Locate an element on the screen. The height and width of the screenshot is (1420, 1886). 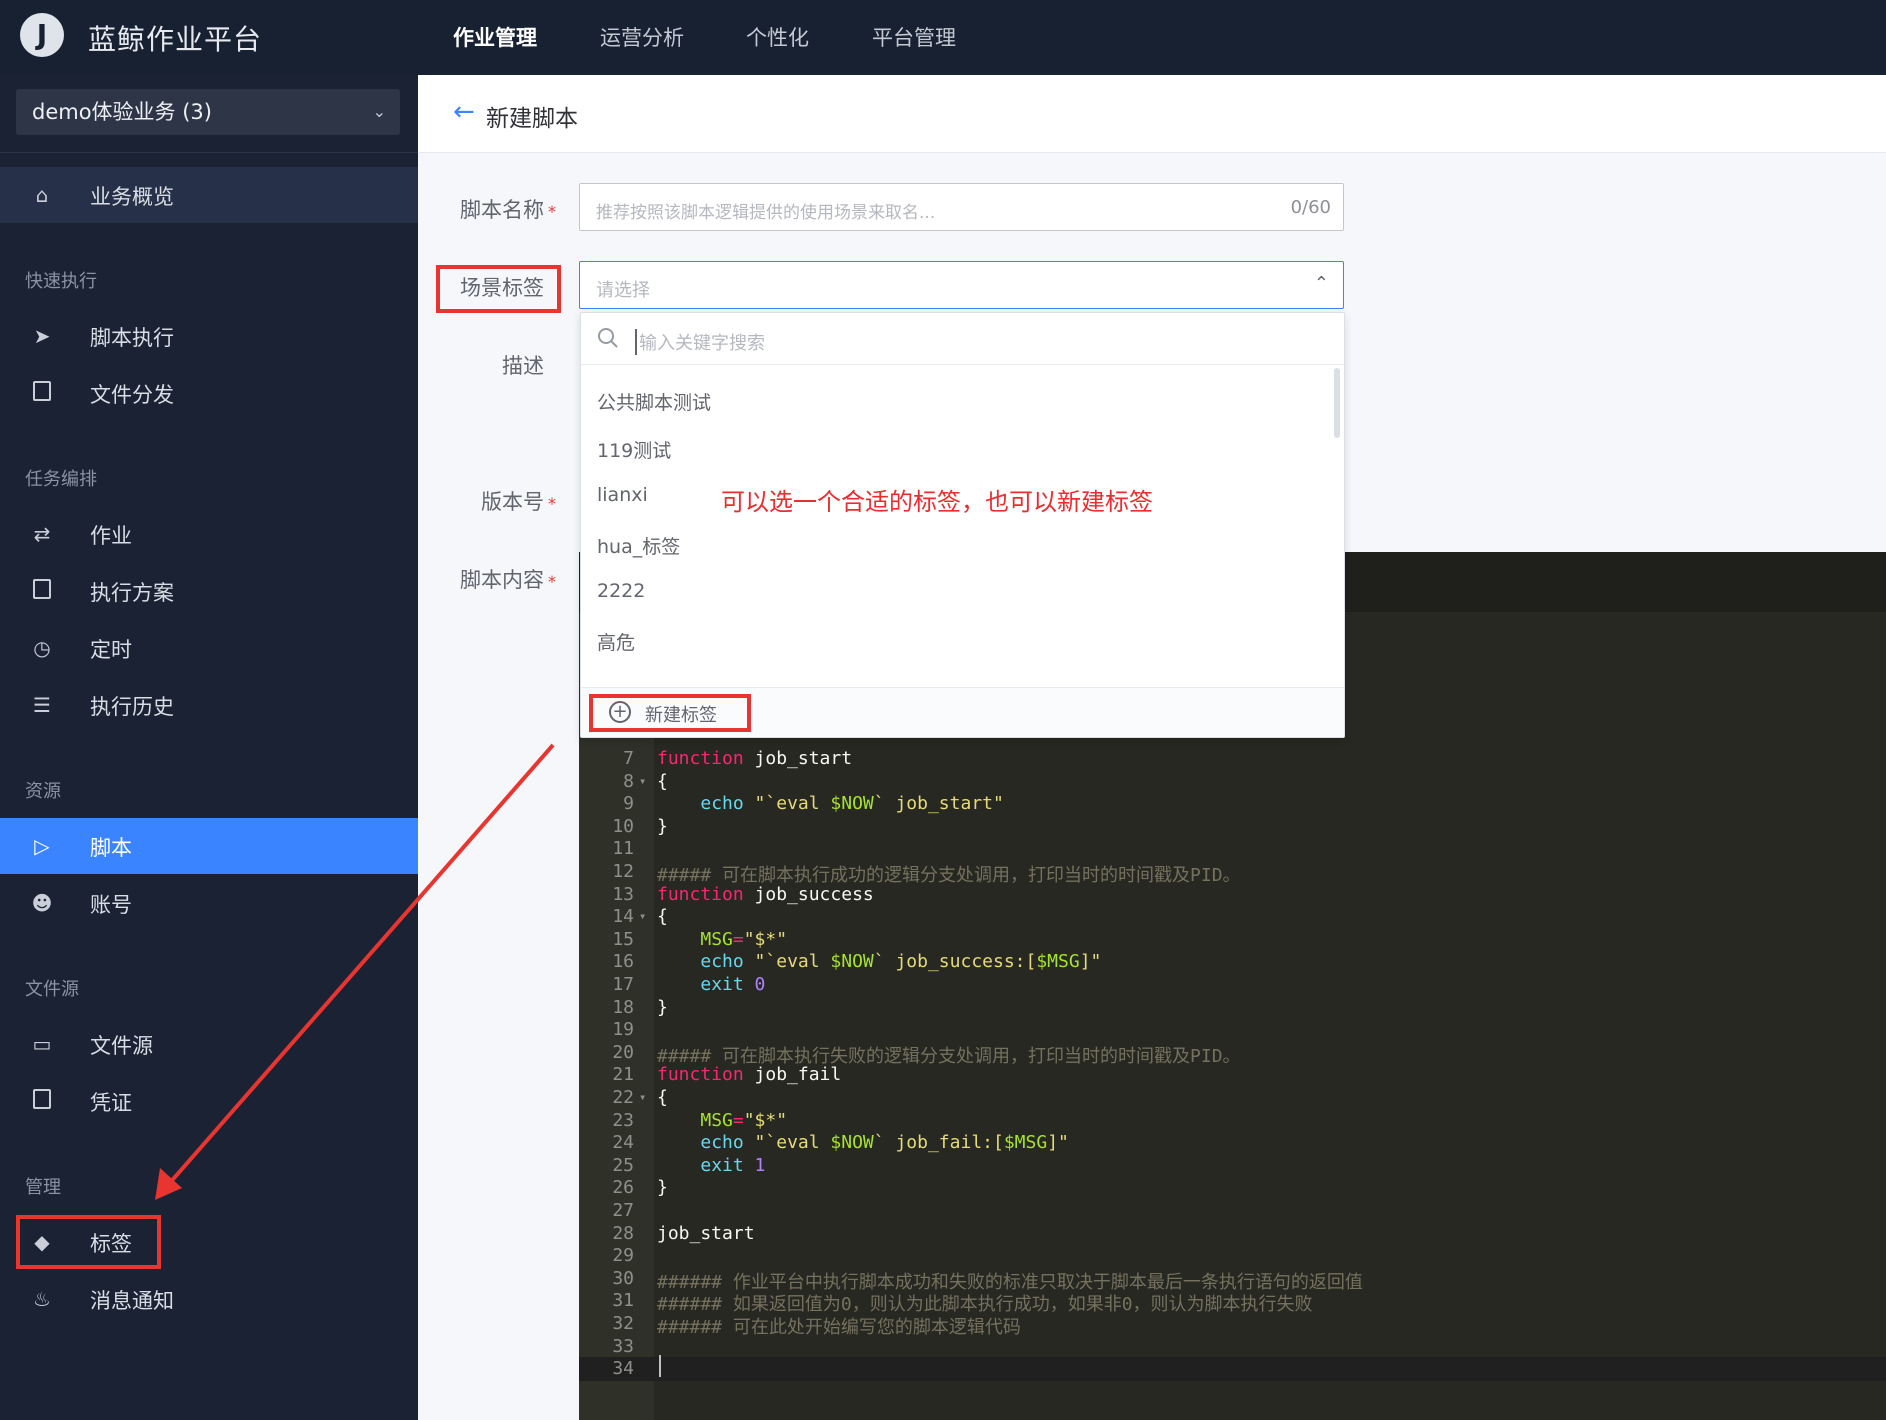
annotation-arrow is located at coordinates (355, 971).